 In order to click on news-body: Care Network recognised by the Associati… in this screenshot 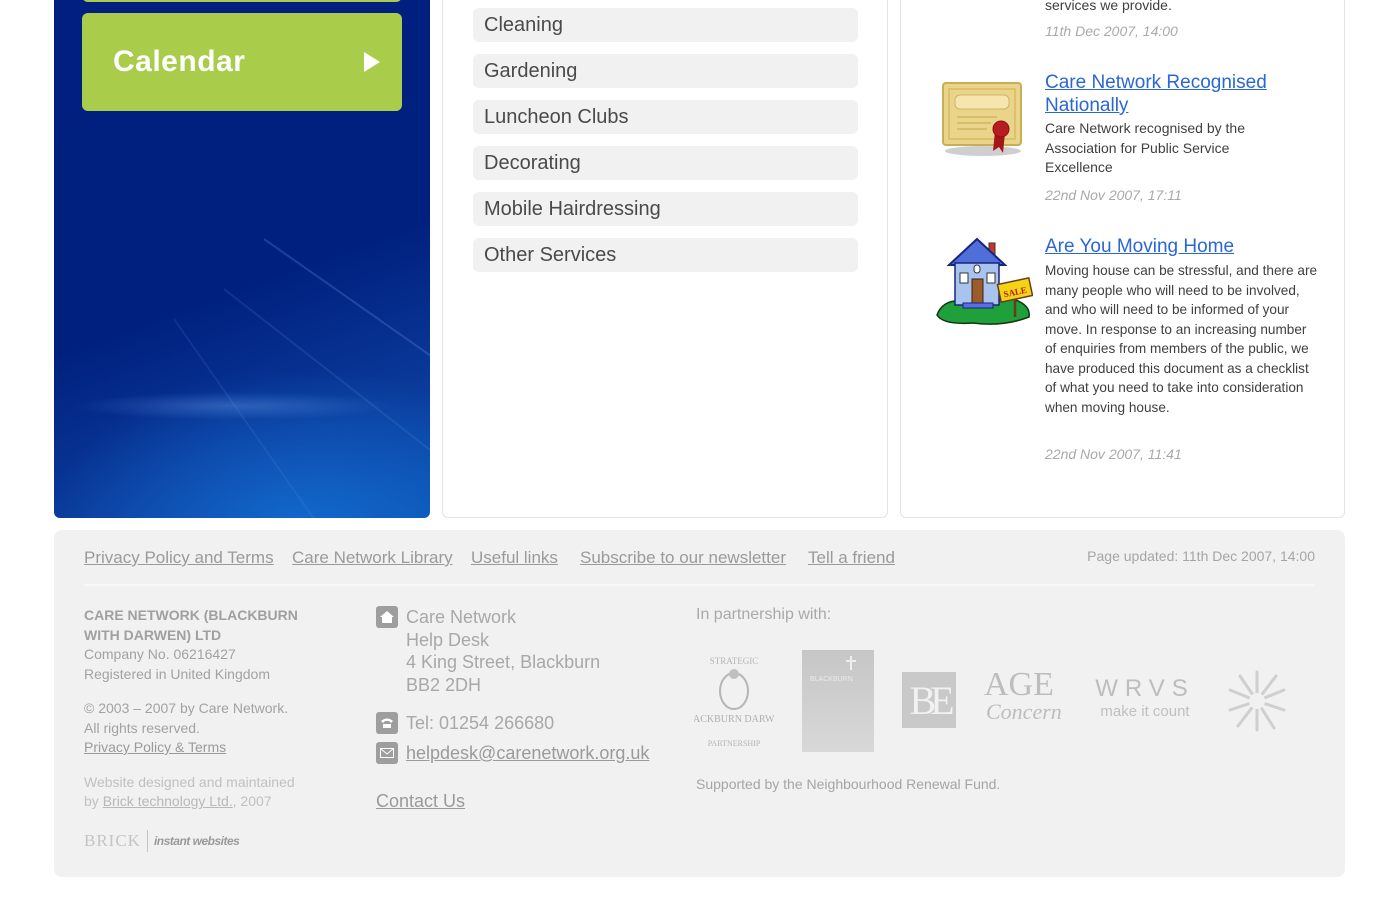, I will do `click(1145, 147)`.